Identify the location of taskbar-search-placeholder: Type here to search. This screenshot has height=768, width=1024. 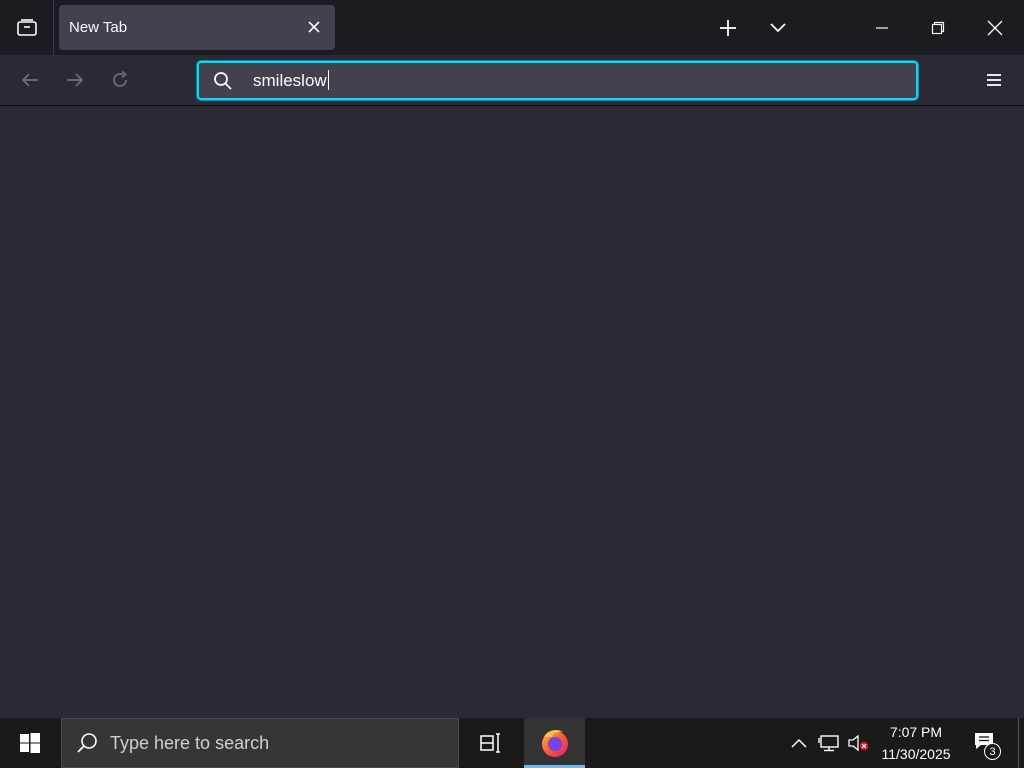
(190, 743).